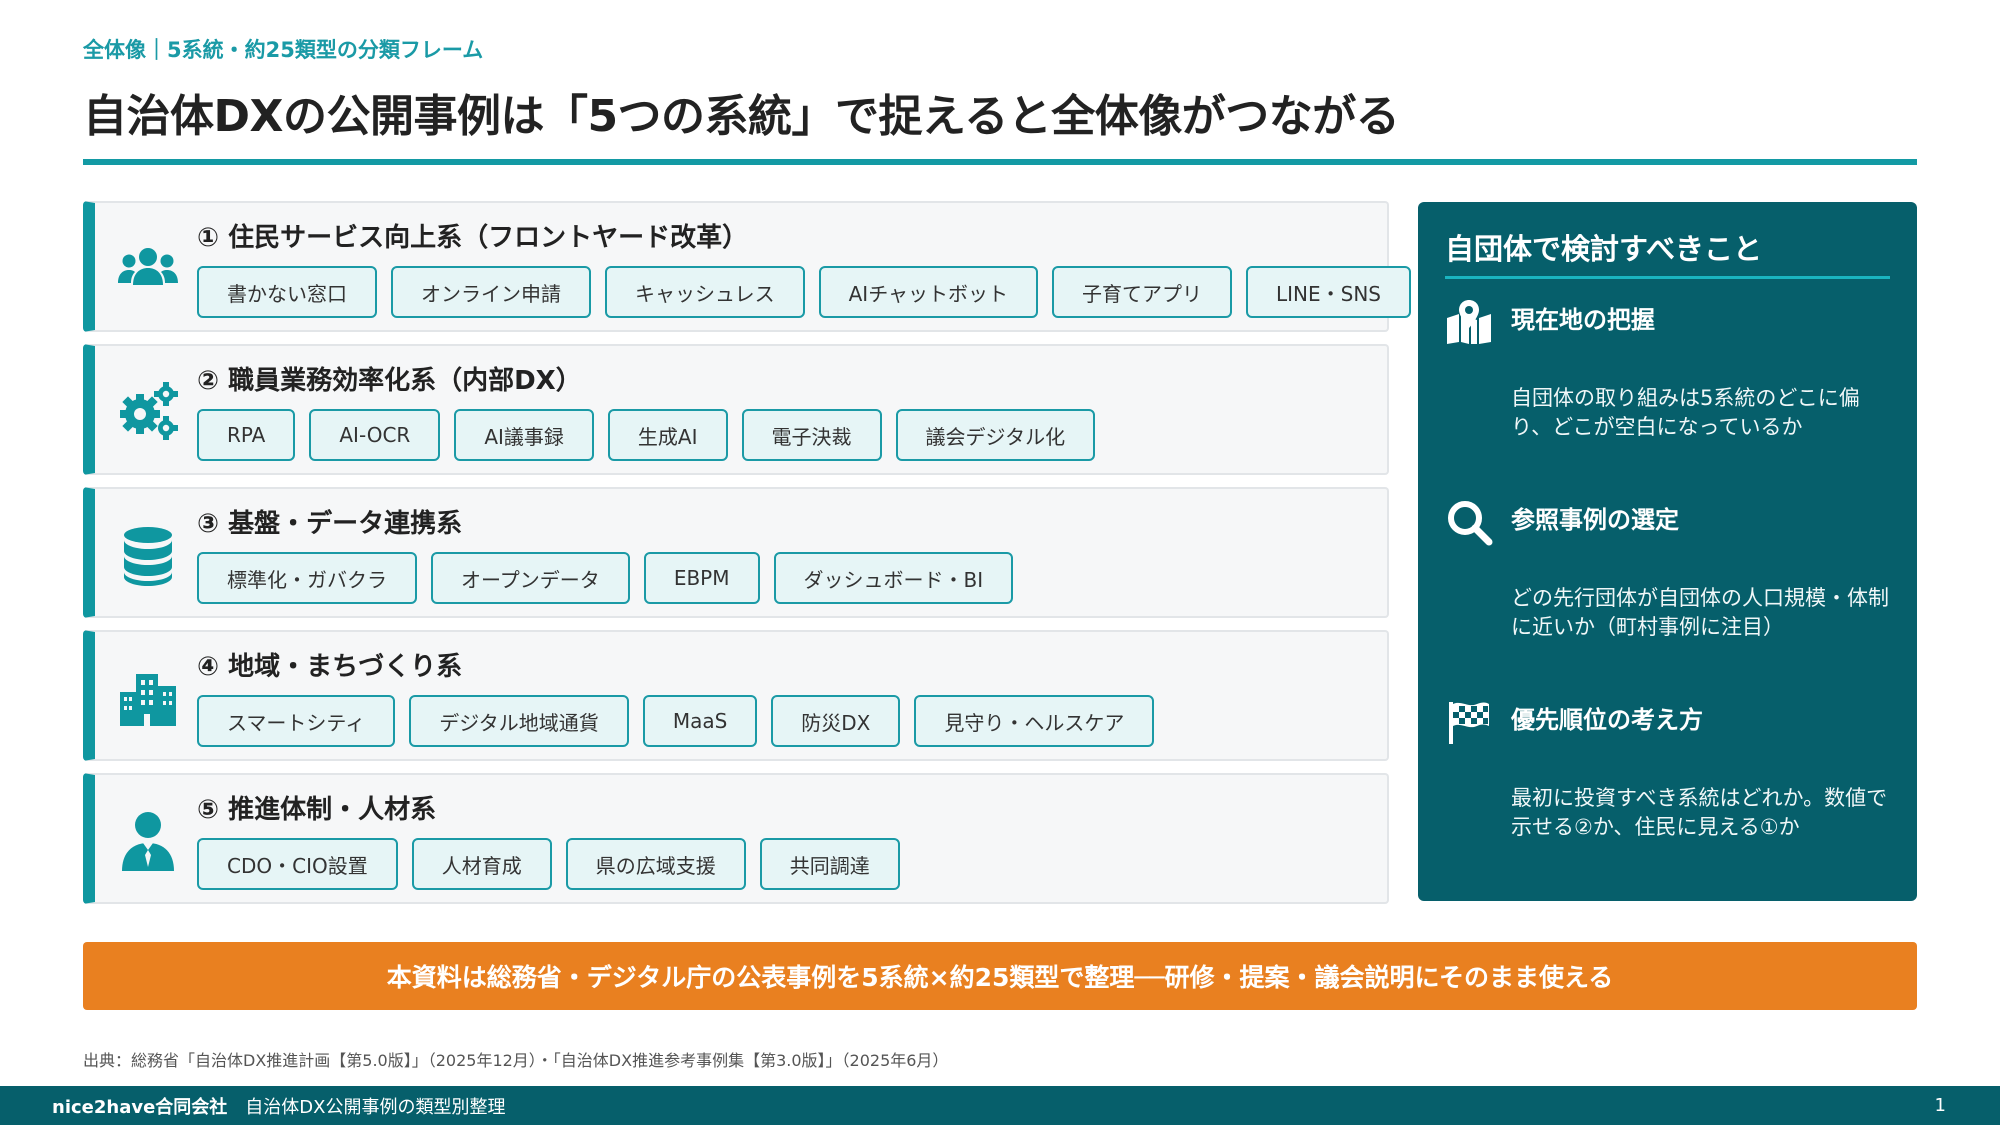  What do you see at coordinates (148, 269) in the screenshot?
I see `people-group-icon` at bounding box center [148, 269].